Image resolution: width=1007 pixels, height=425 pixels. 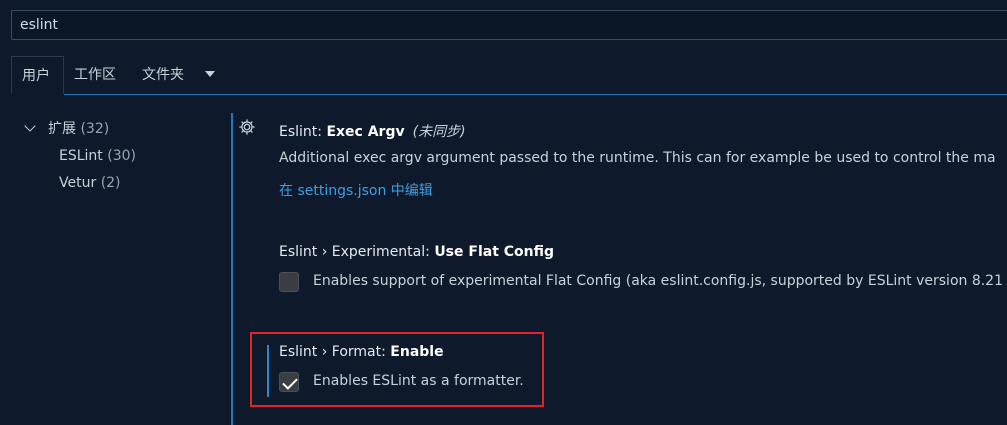 I want to click on setting-title: Eslint › Experimental: Use Flat Config, so click(x=416, y=252).